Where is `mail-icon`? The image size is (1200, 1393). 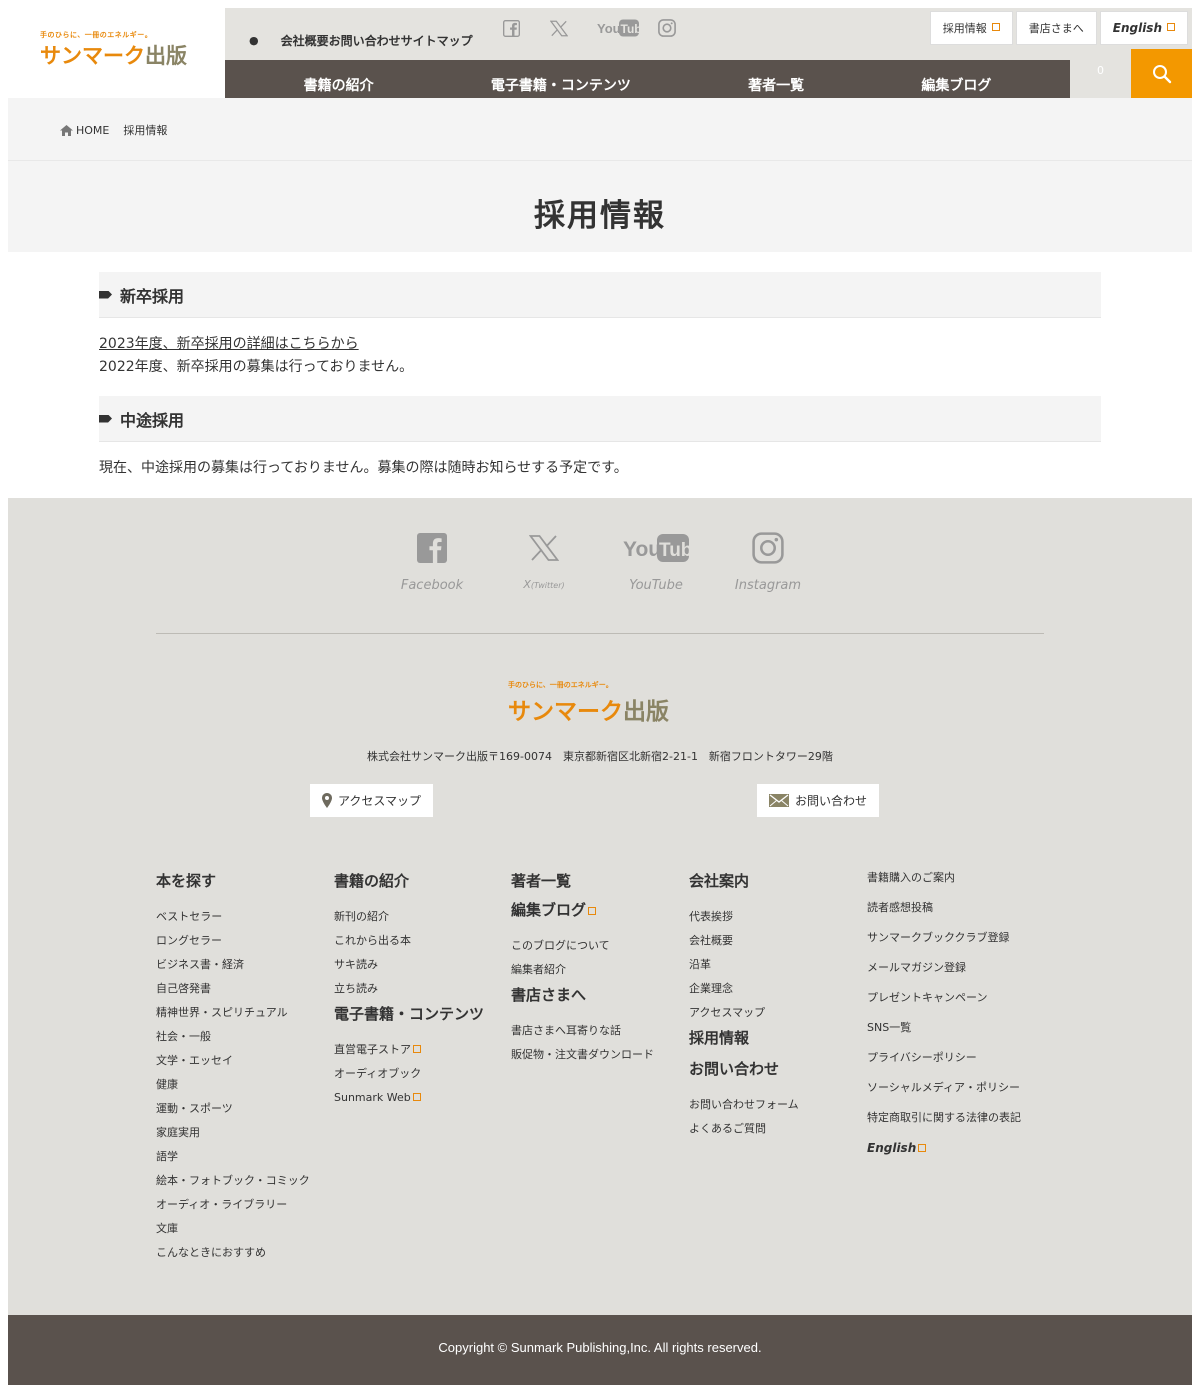
mail-icon is located at coordinates (779, 800).